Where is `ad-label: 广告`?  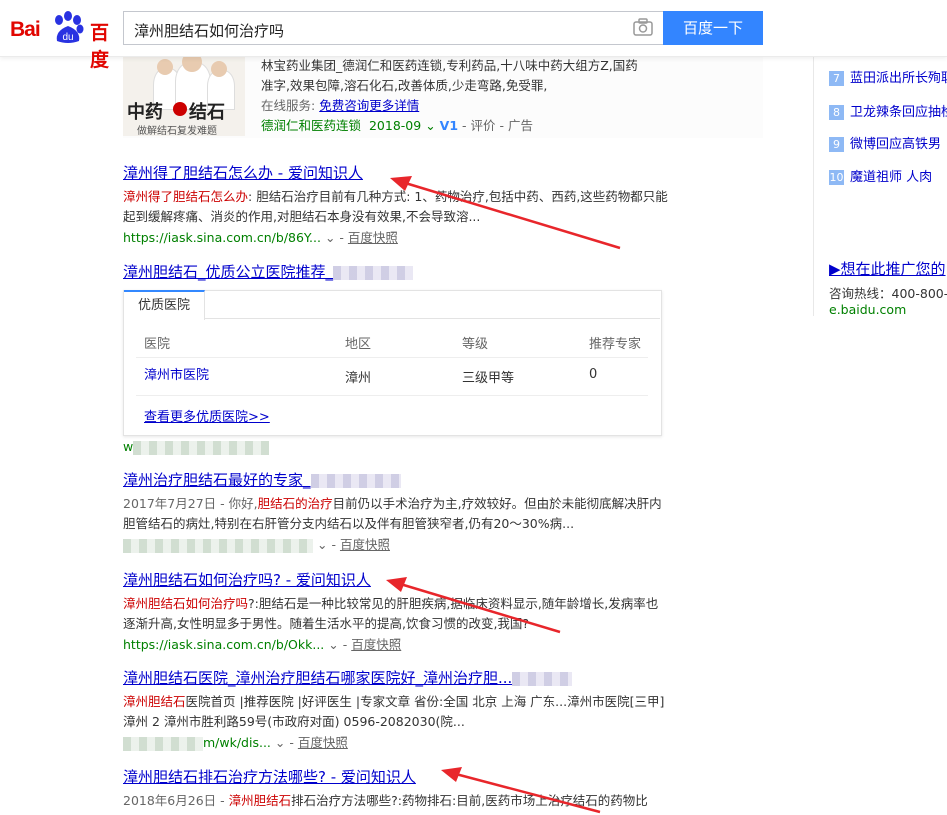 ad-label: 广告 is located at coordinates (521, 125).